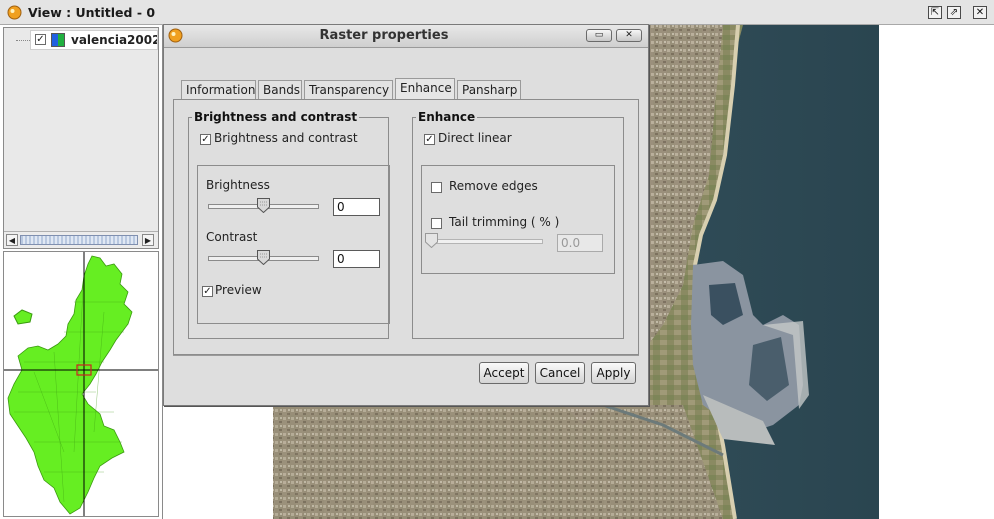  Describe the element at coordinates (207, 291) in the screenshot. I see `preview-checkbox: ✓` at that location.